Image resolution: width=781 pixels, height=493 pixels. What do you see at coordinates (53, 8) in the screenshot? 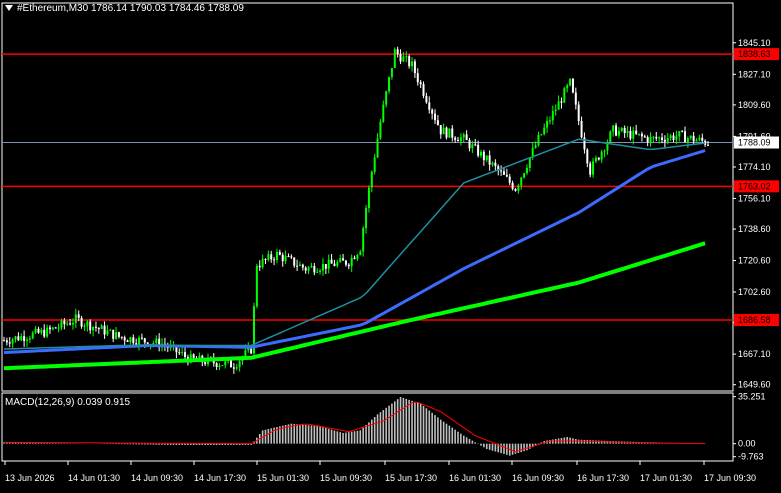
I see `symbol-label: #Ethereum,M30` at bounding box center [53, 8].